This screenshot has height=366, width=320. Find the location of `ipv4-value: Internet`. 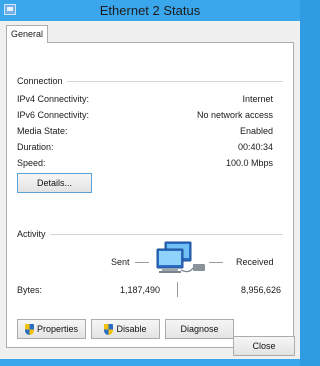

ipv4-value: Internet is located at coordinates (257, 99).